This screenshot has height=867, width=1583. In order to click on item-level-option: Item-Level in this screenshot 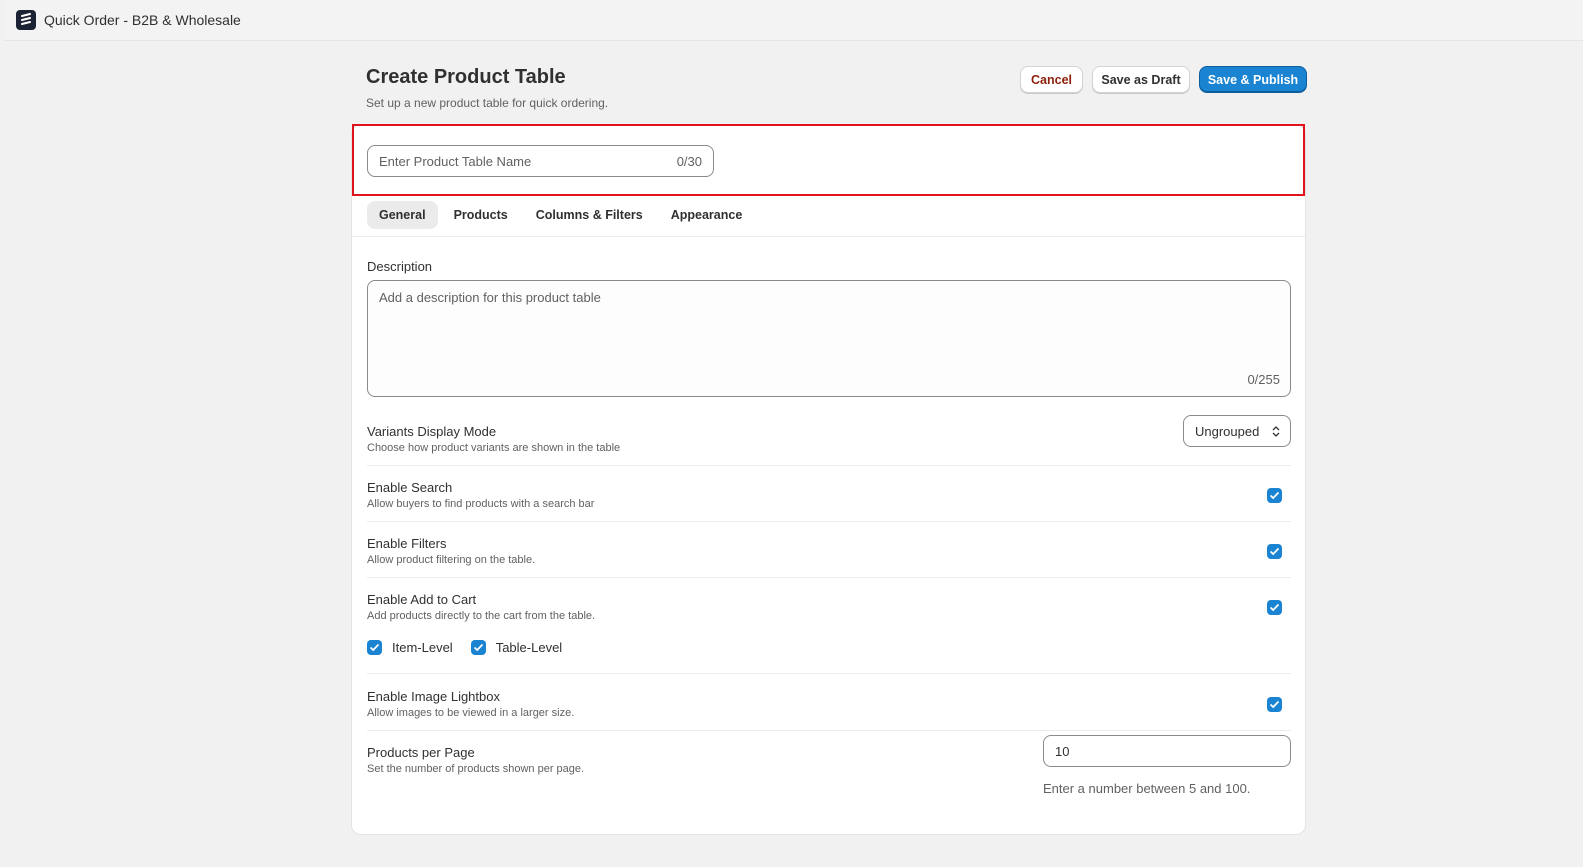, I will do `click(410, 647)`.